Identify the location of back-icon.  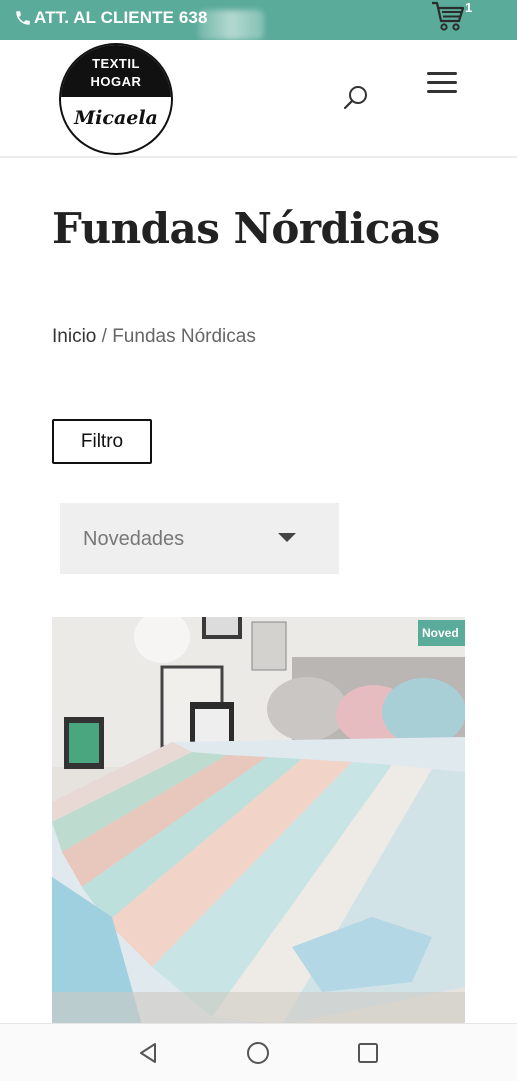
(148, 1053).